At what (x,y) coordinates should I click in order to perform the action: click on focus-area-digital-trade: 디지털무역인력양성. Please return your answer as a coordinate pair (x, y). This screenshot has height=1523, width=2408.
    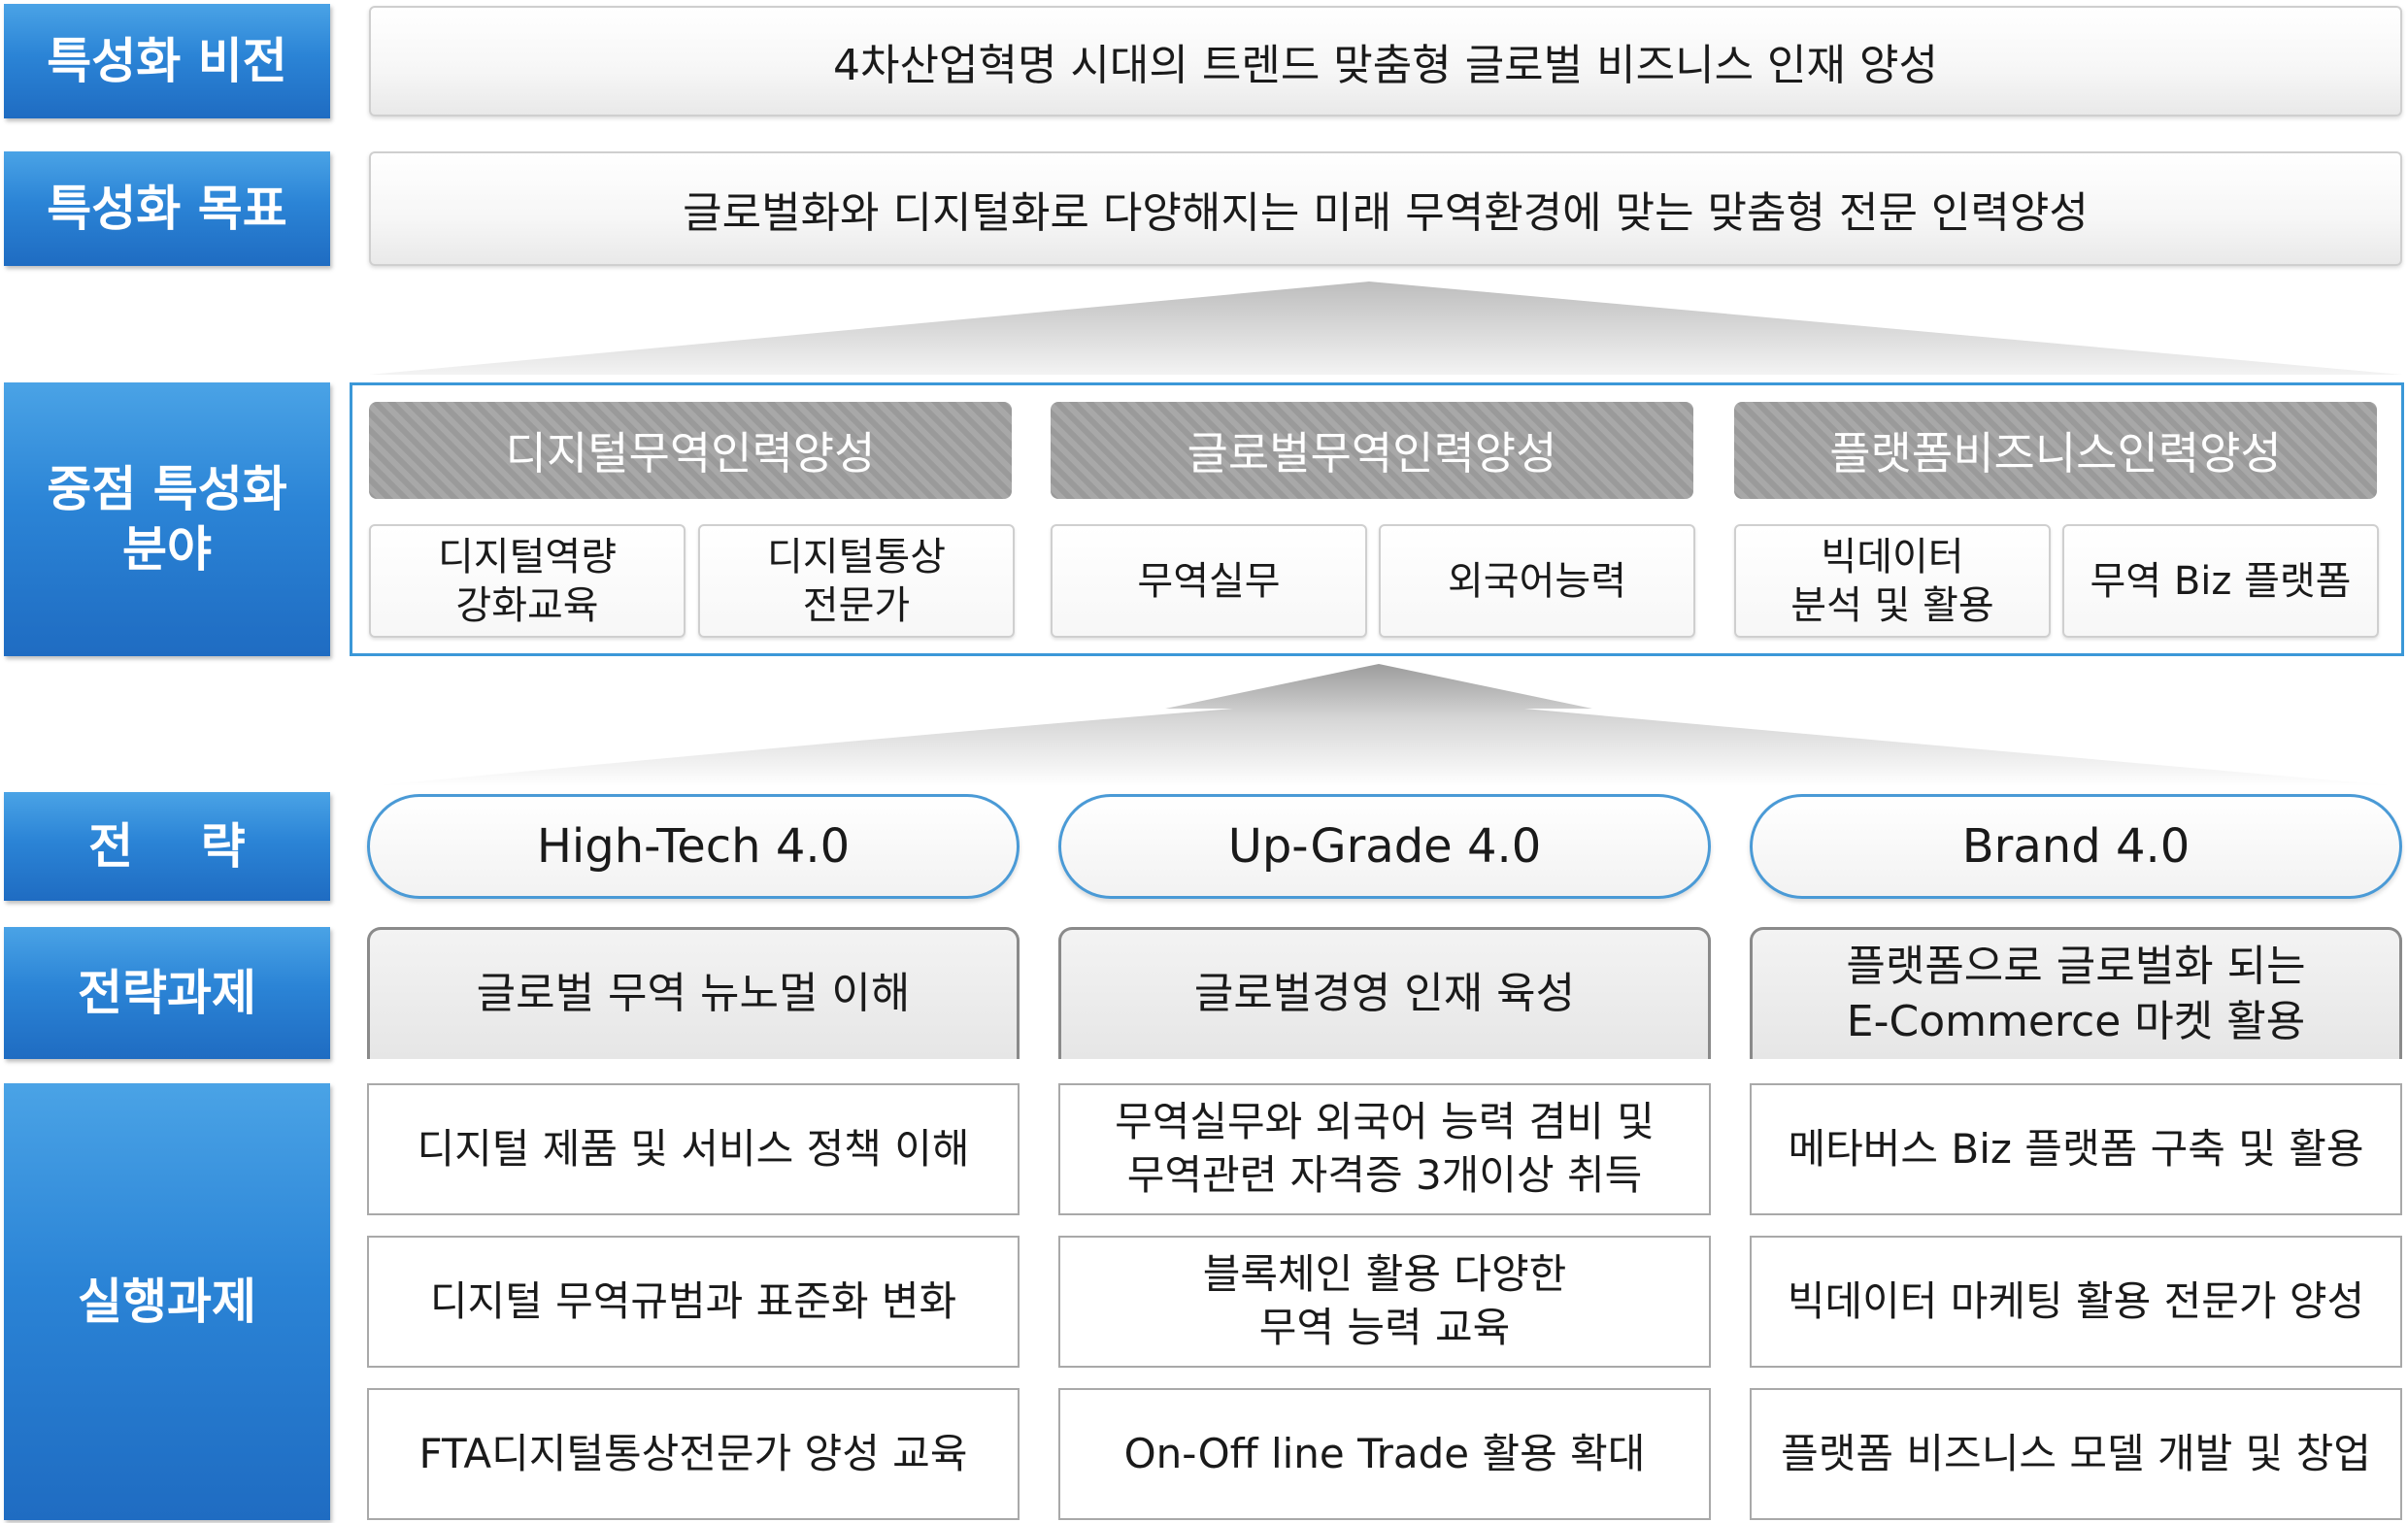
    Looking at the image, I should click on (691, 450).